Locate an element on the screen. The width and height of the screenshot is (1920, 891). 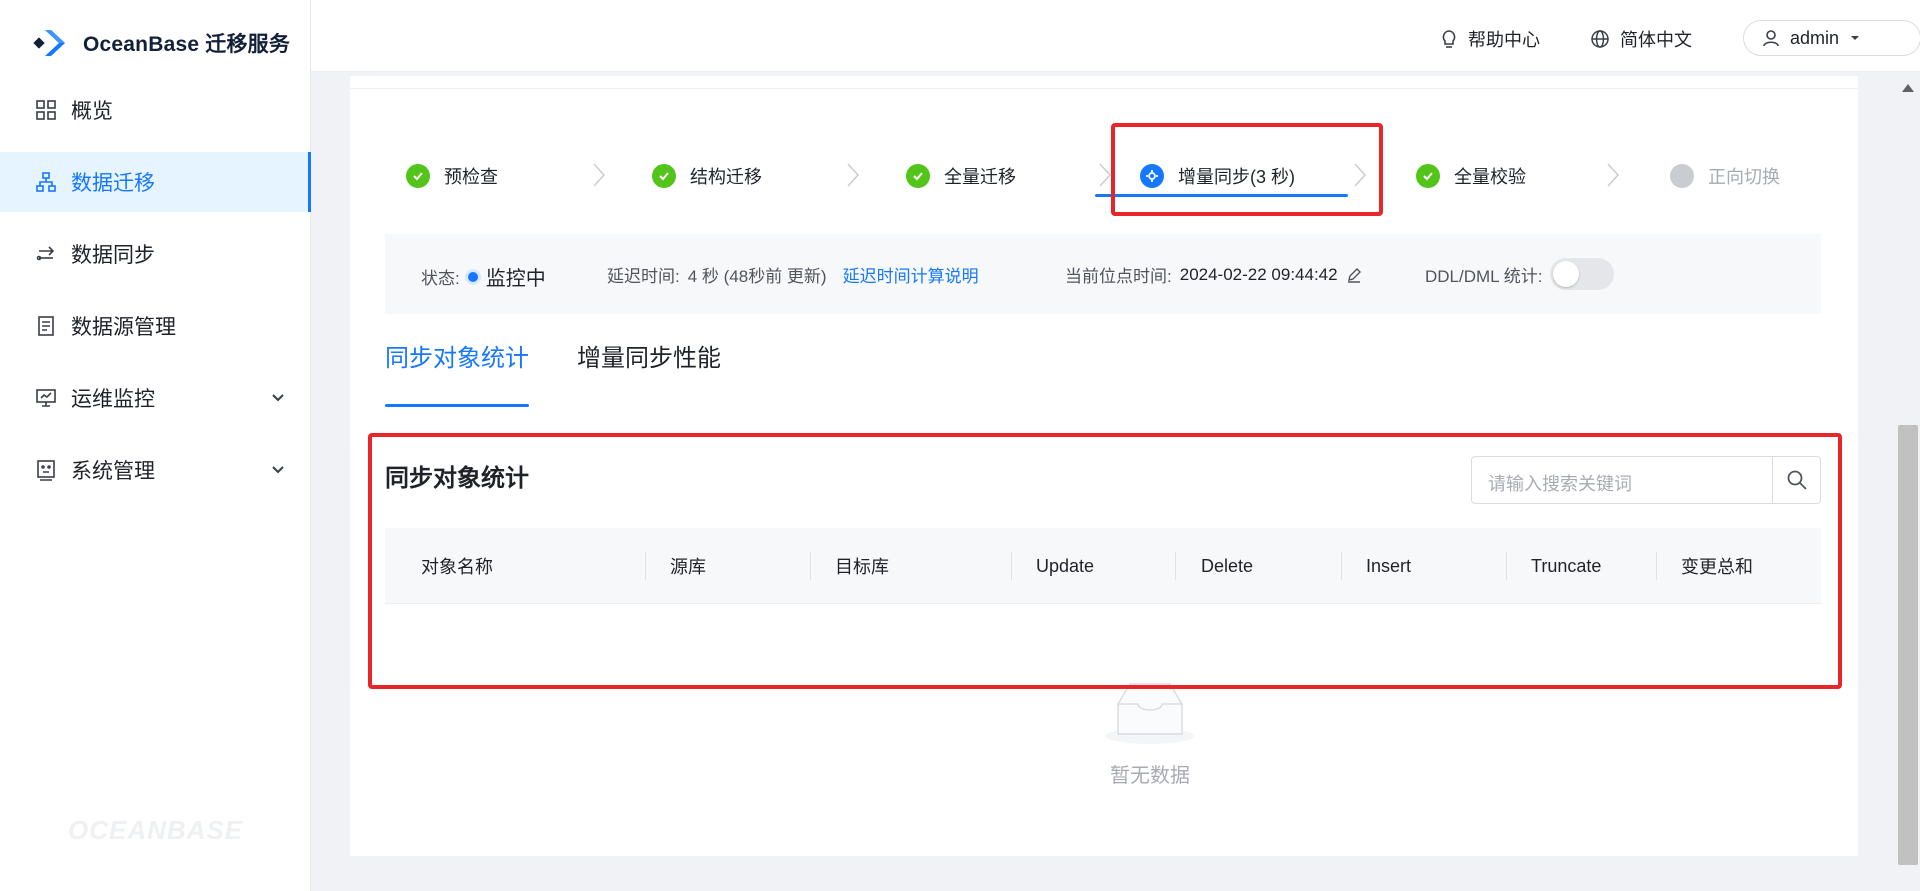
step-incremental-sync: 增量同步(3 秒) is located at coordinates (1217, 176).